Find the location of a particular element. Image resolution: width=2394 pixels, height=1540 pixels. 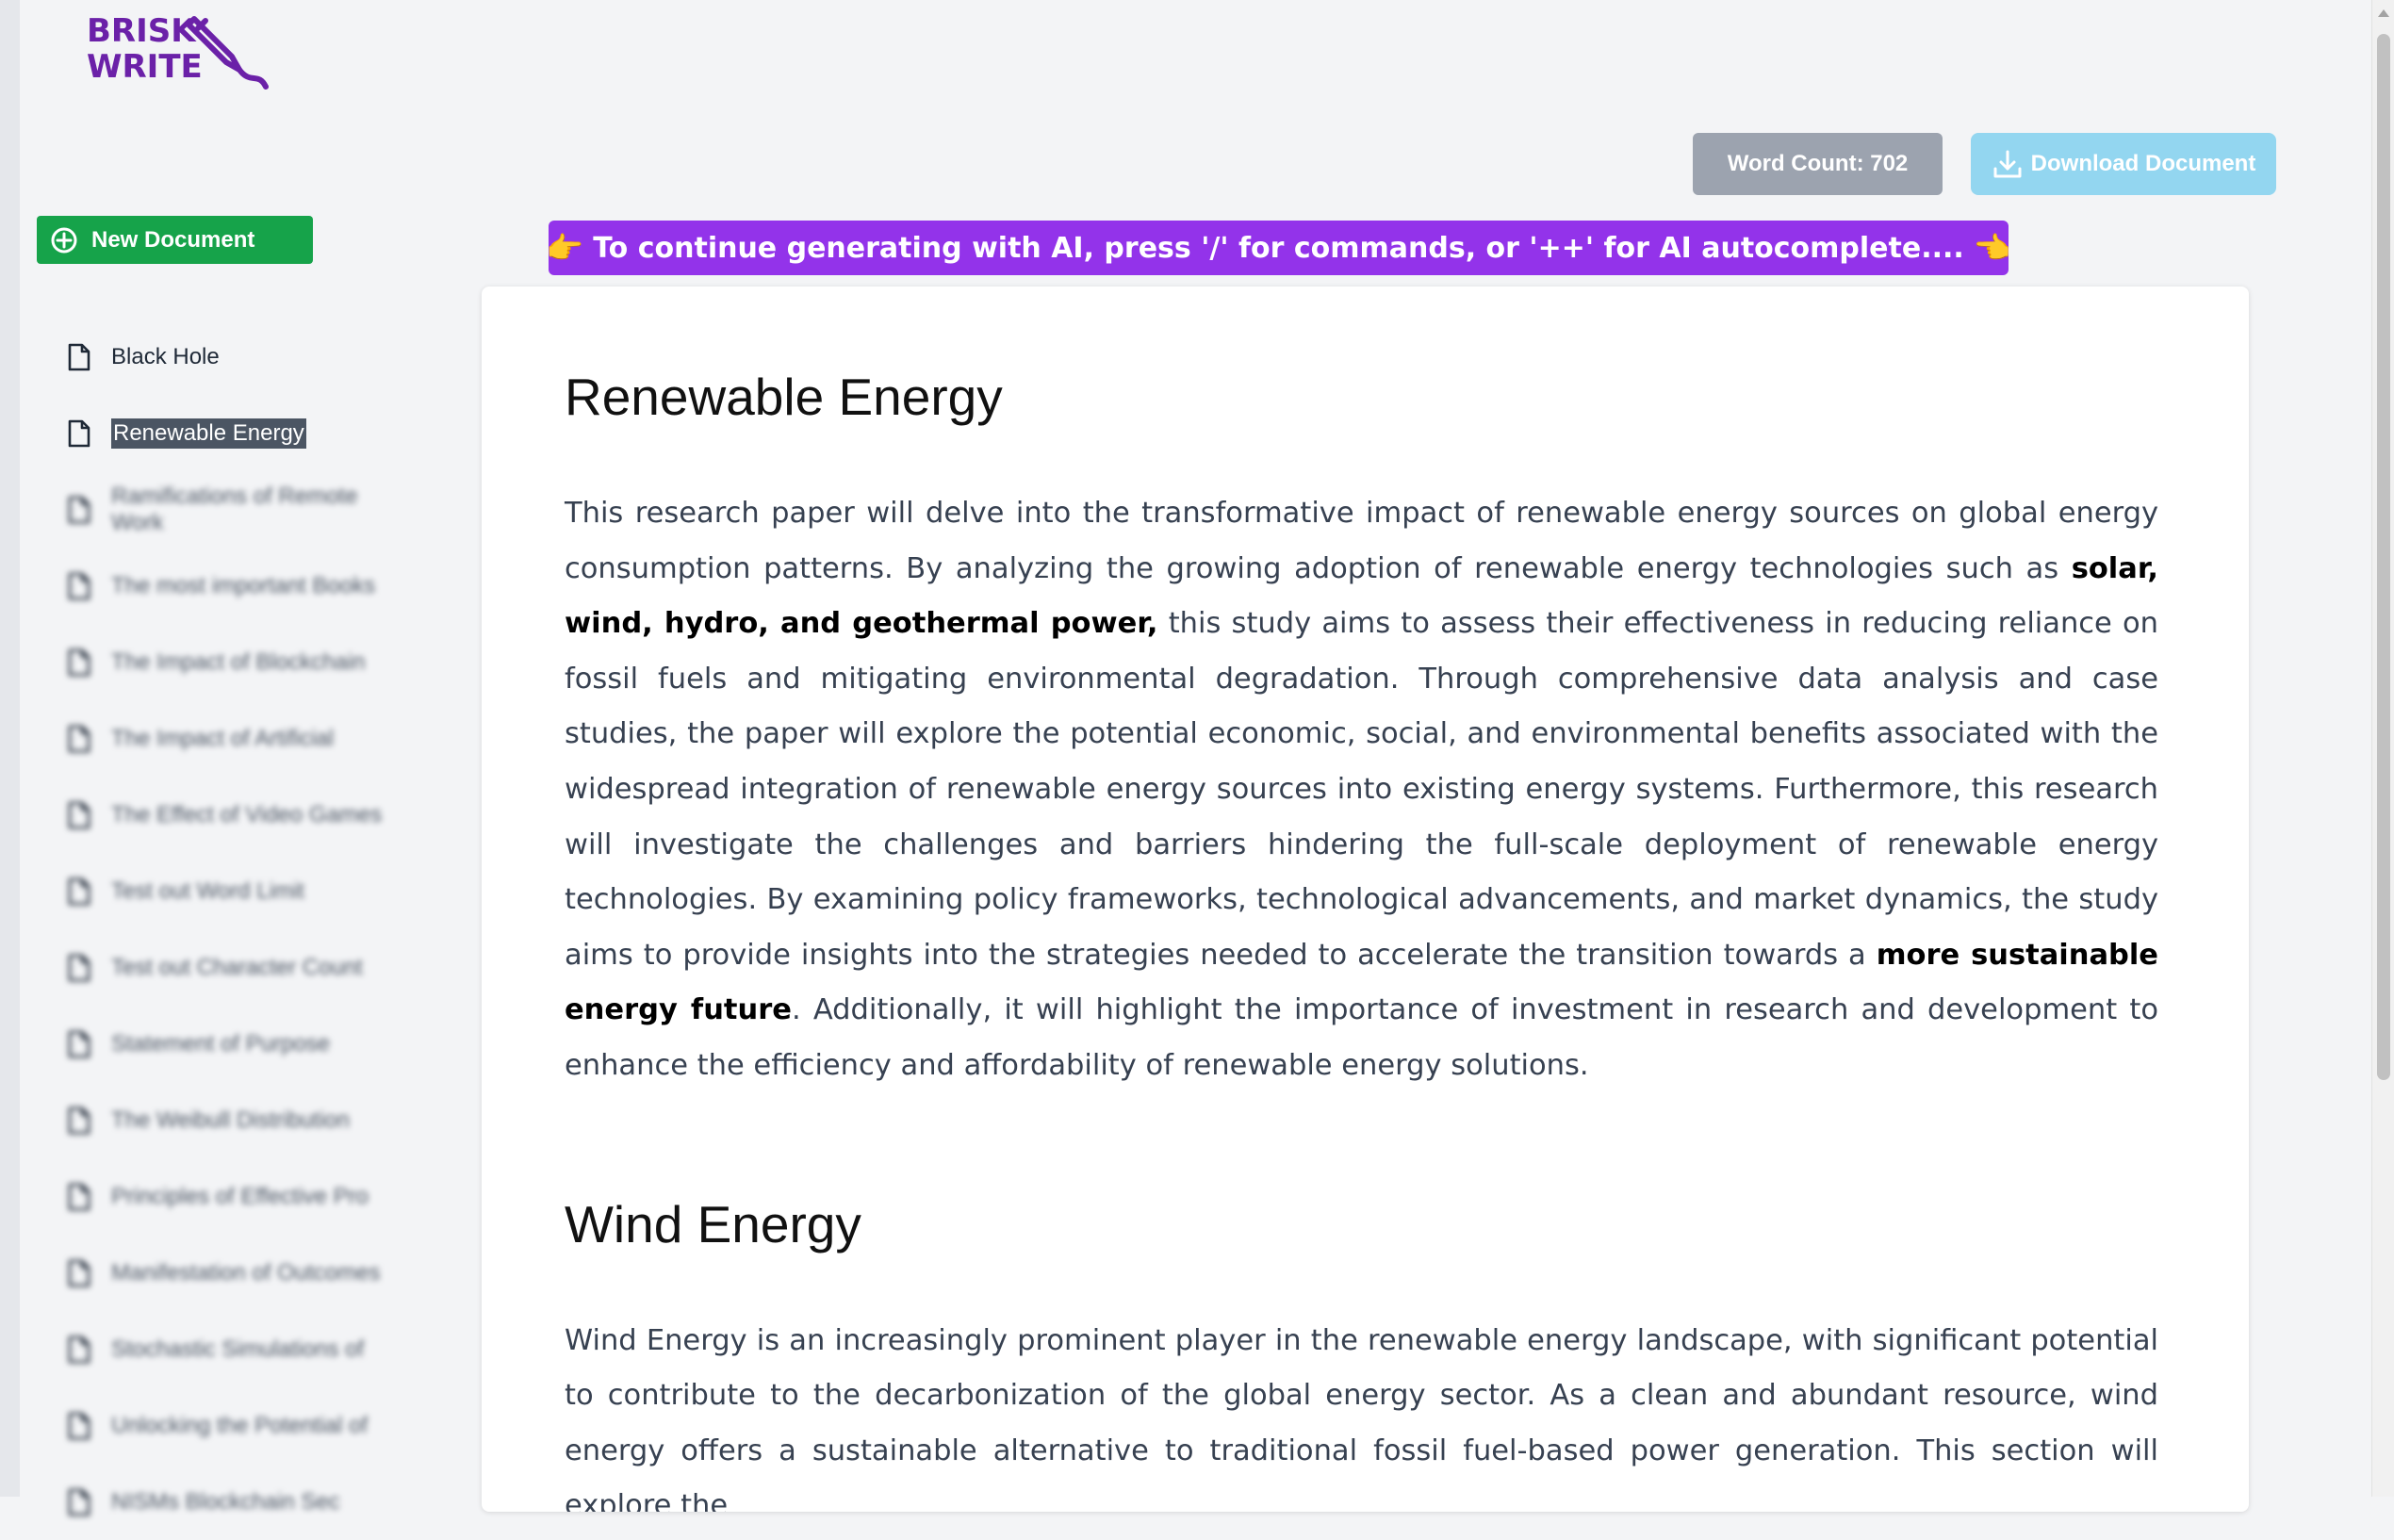

sidebar-item-label: NISMs Blockchain Sec is located at coordinates (226, 1501).